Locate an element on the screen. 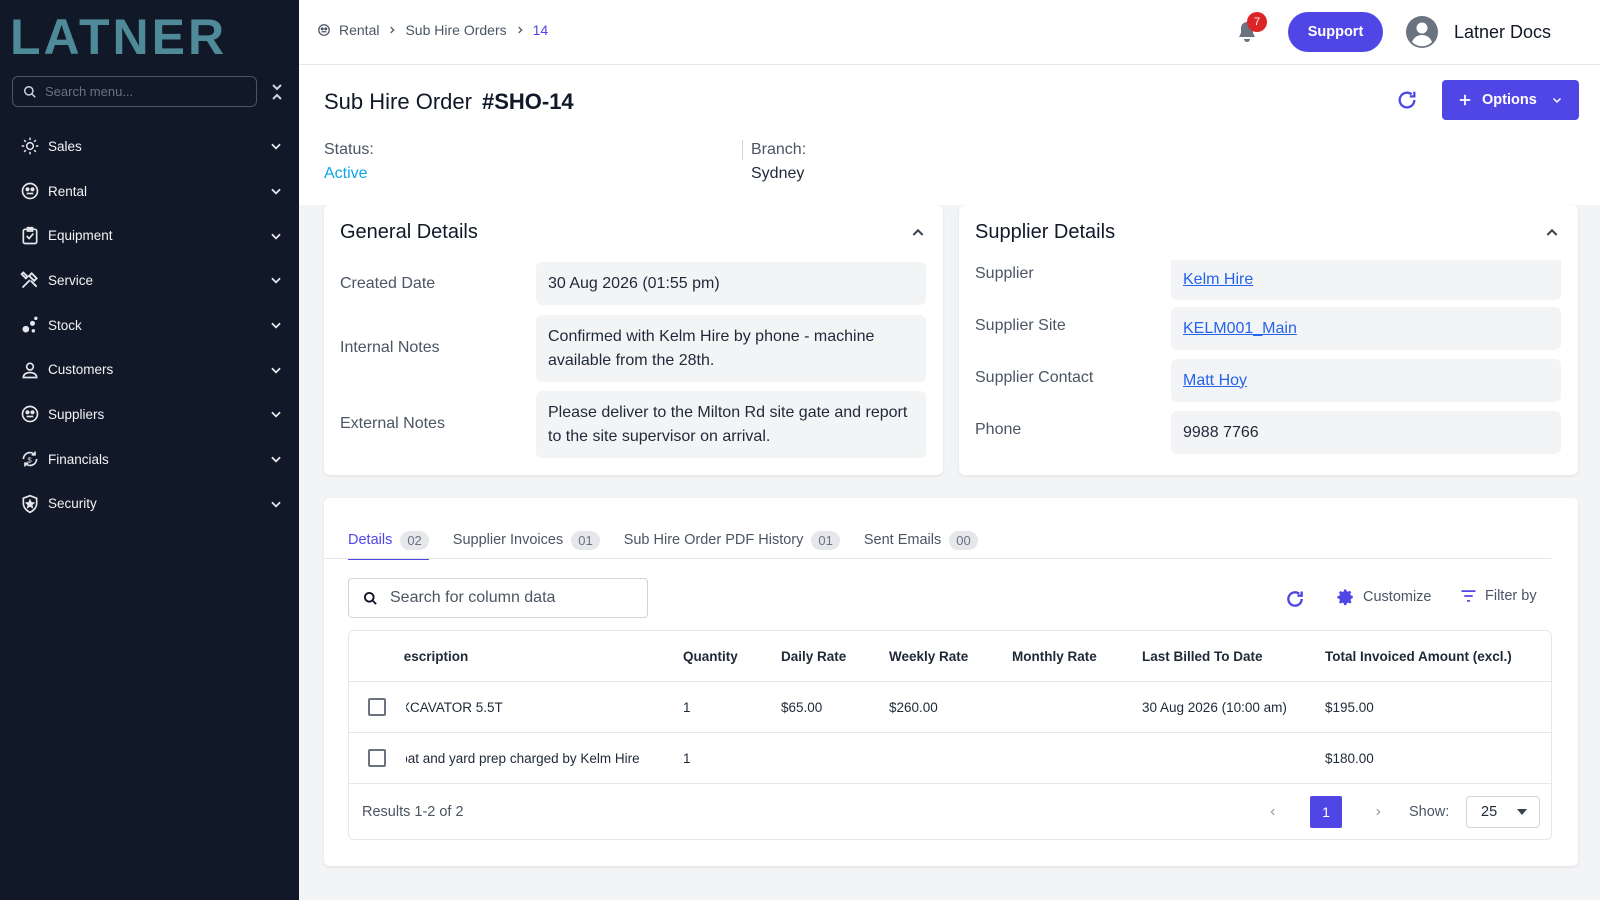 This screenshot has height=900, width=1600. col-quantity: Quantity is located at coordinates (710, 656).